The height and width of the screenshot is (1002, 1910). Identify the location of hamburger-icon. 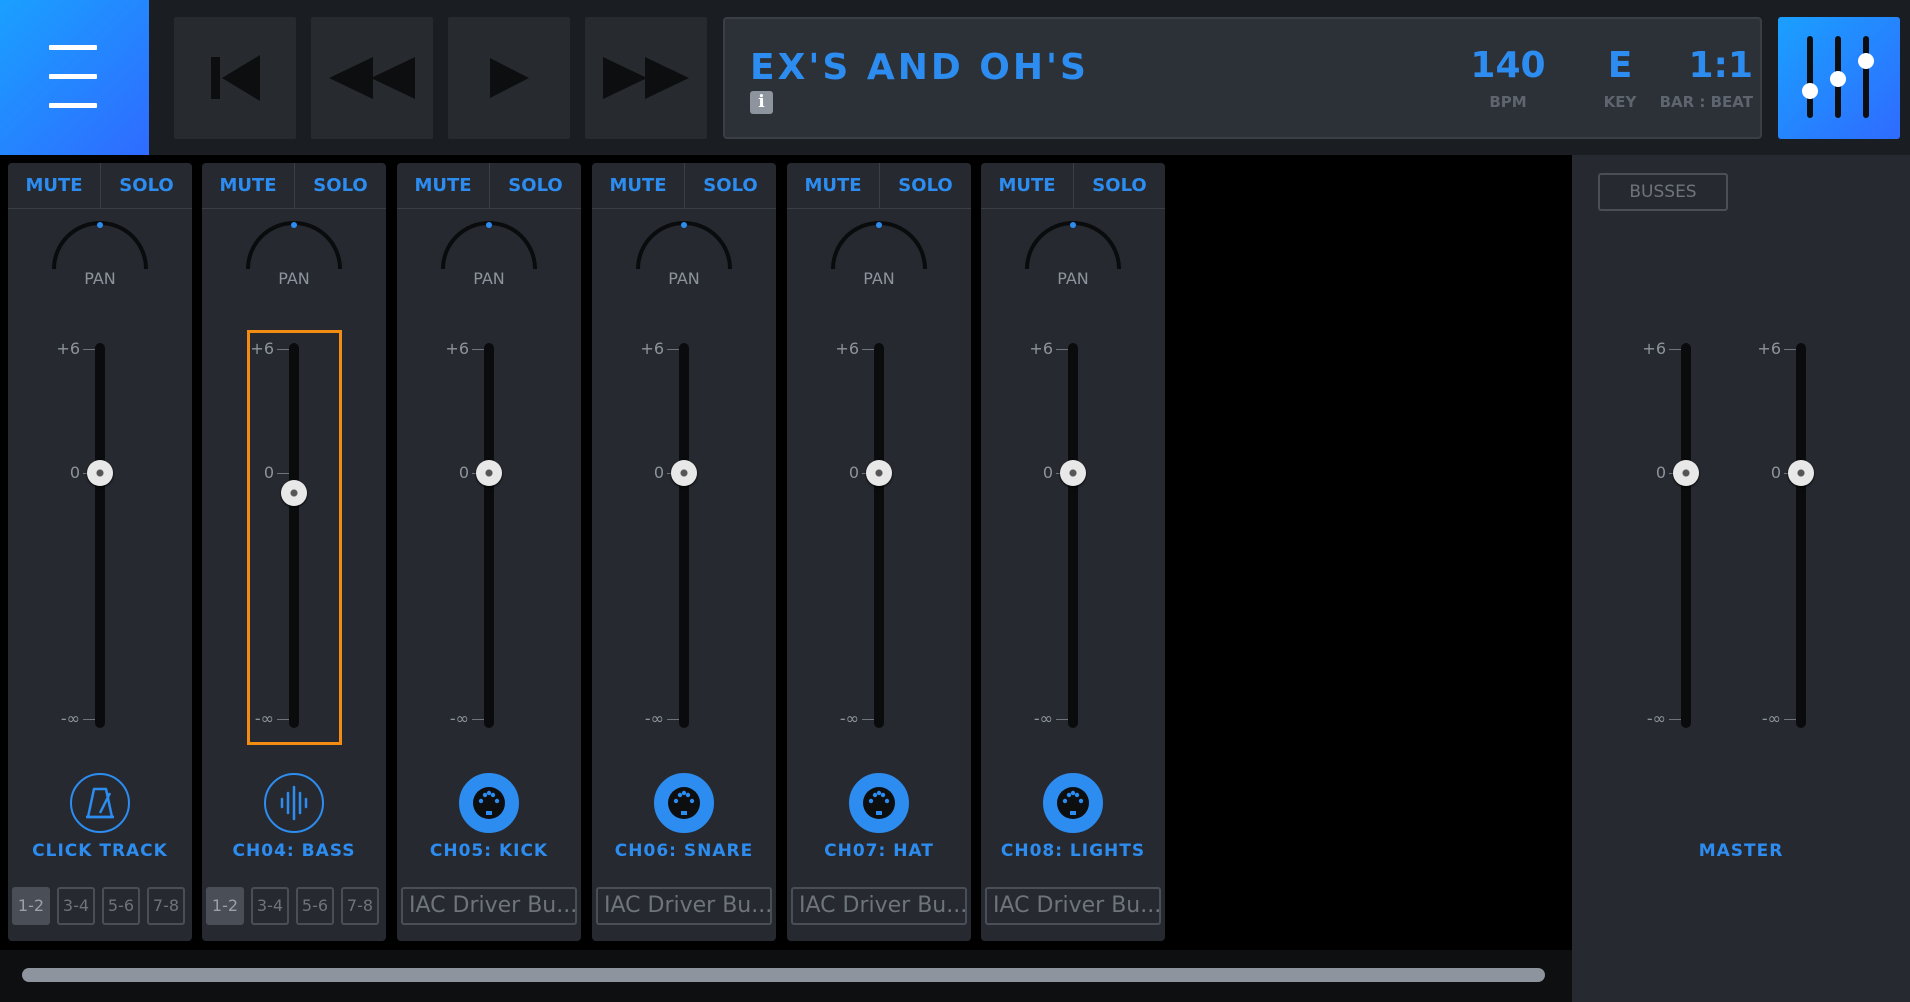
(73, 47).